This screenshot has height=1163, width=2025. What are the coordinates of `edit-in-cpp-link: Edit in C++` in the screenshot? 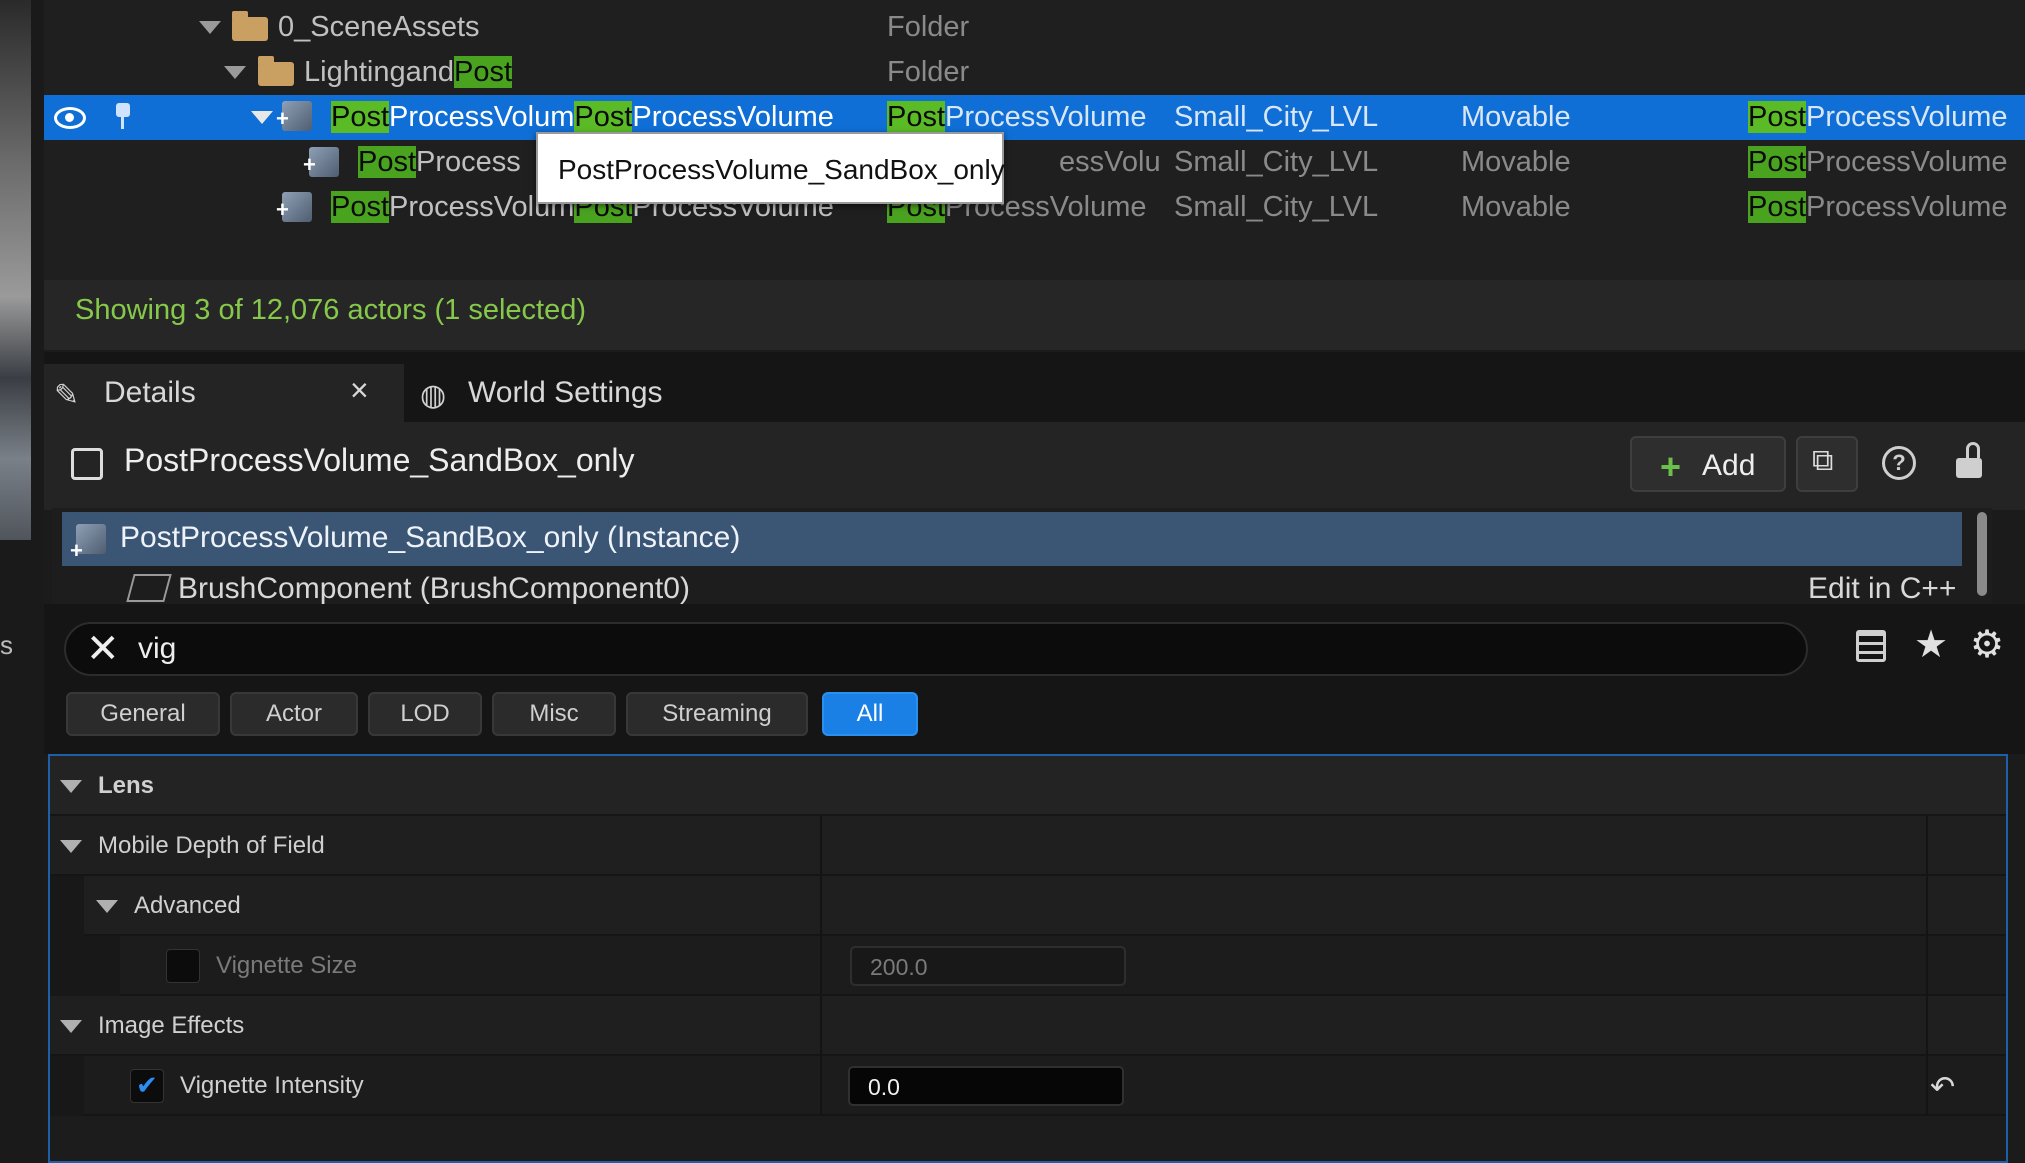 It's located at (1882, 588).